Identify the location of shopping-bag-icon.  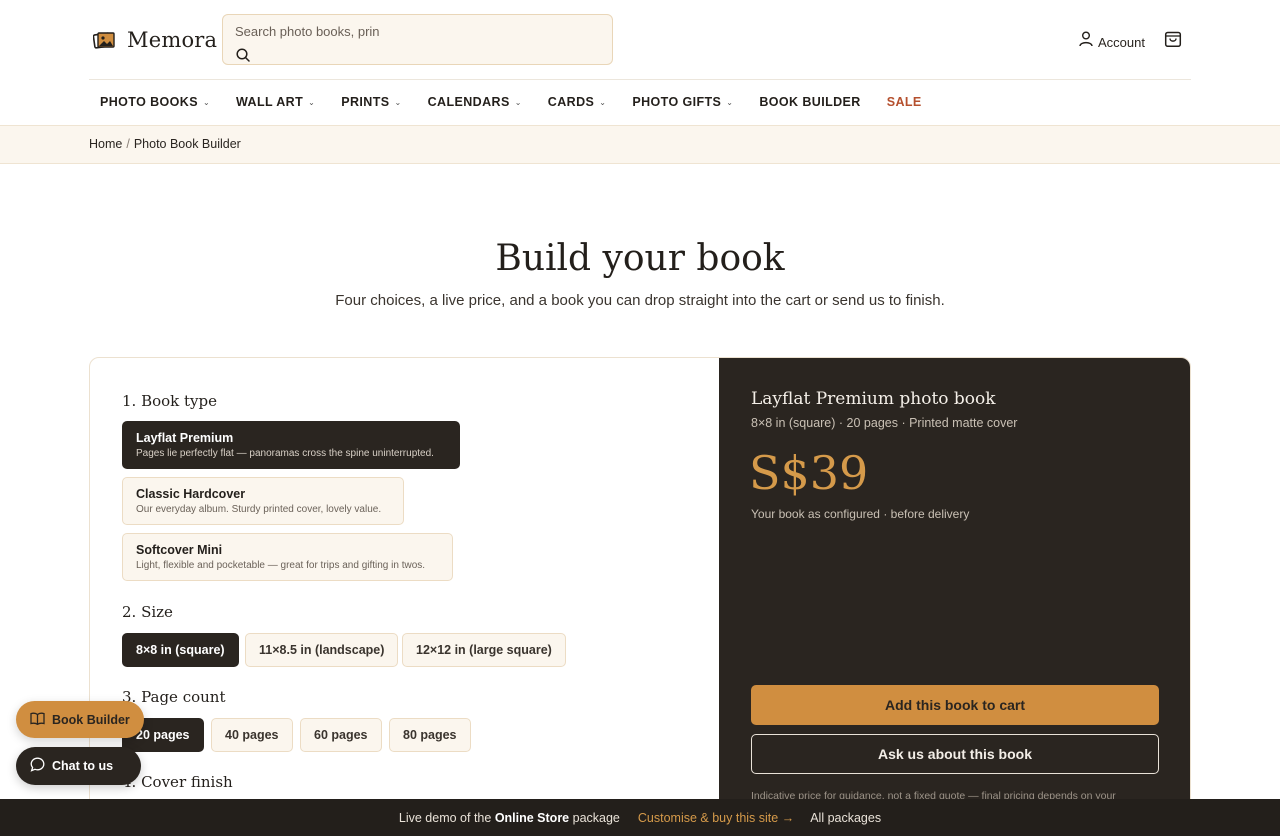
(1173, 41).